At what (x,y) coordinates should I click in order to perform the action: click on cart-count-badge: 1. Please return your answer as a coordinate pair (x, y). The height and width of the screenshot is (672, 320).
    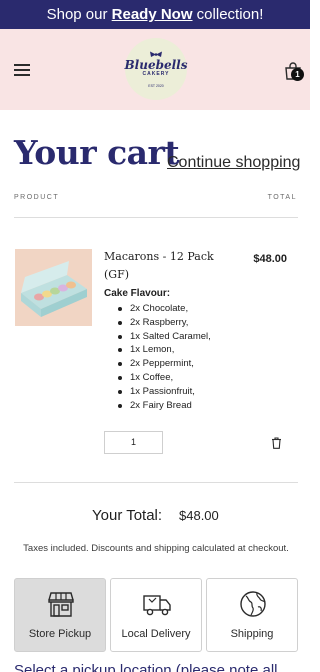
    Looking at the image, I should click on (297, 74).